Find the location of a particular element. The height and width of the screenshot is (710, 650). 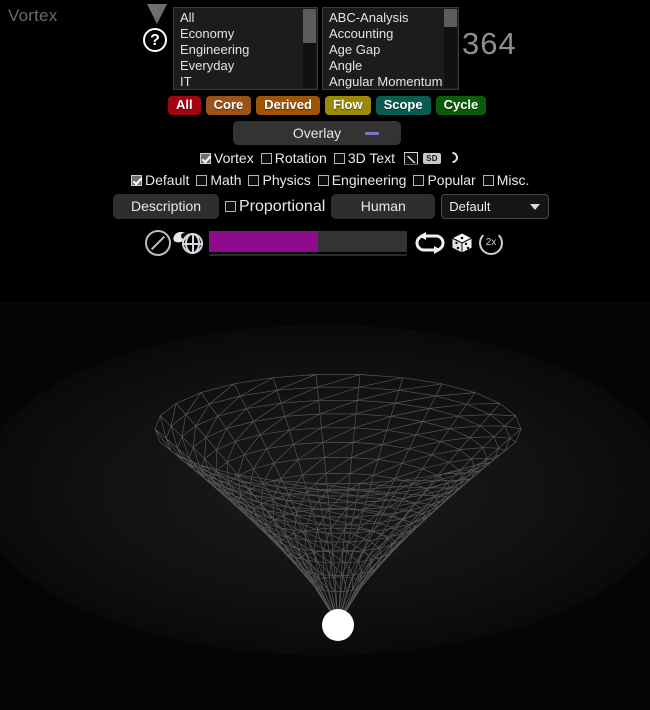

checkbox-label: Proportional is located at coordinates (282, 206).